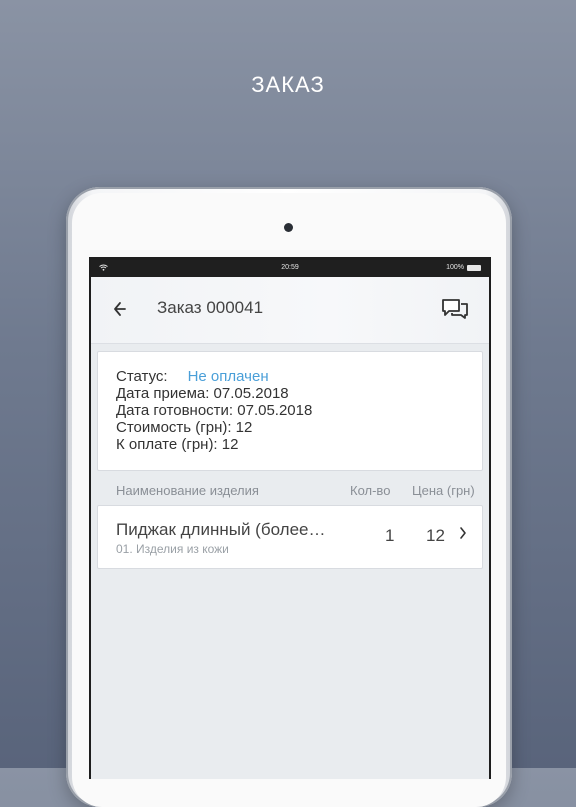  I want to click on column-header-price: Цена (грн), so click(443, 490).